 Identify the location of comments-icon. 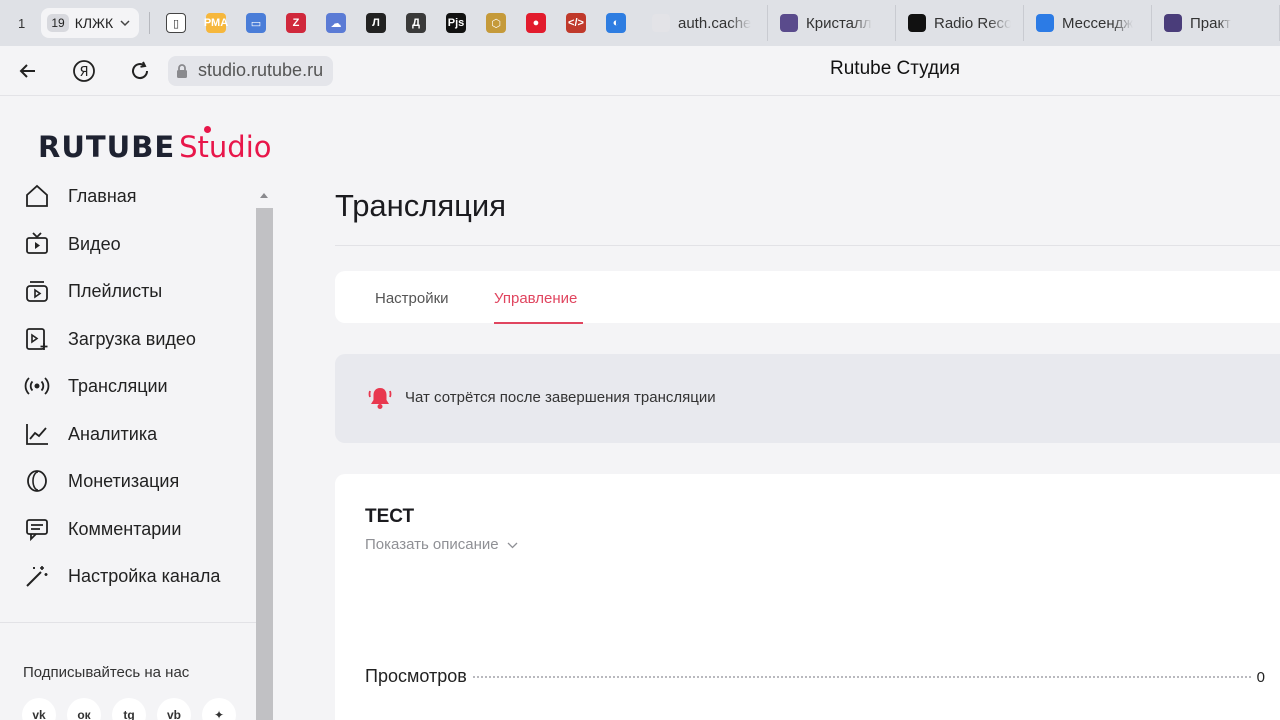
(37, 529).